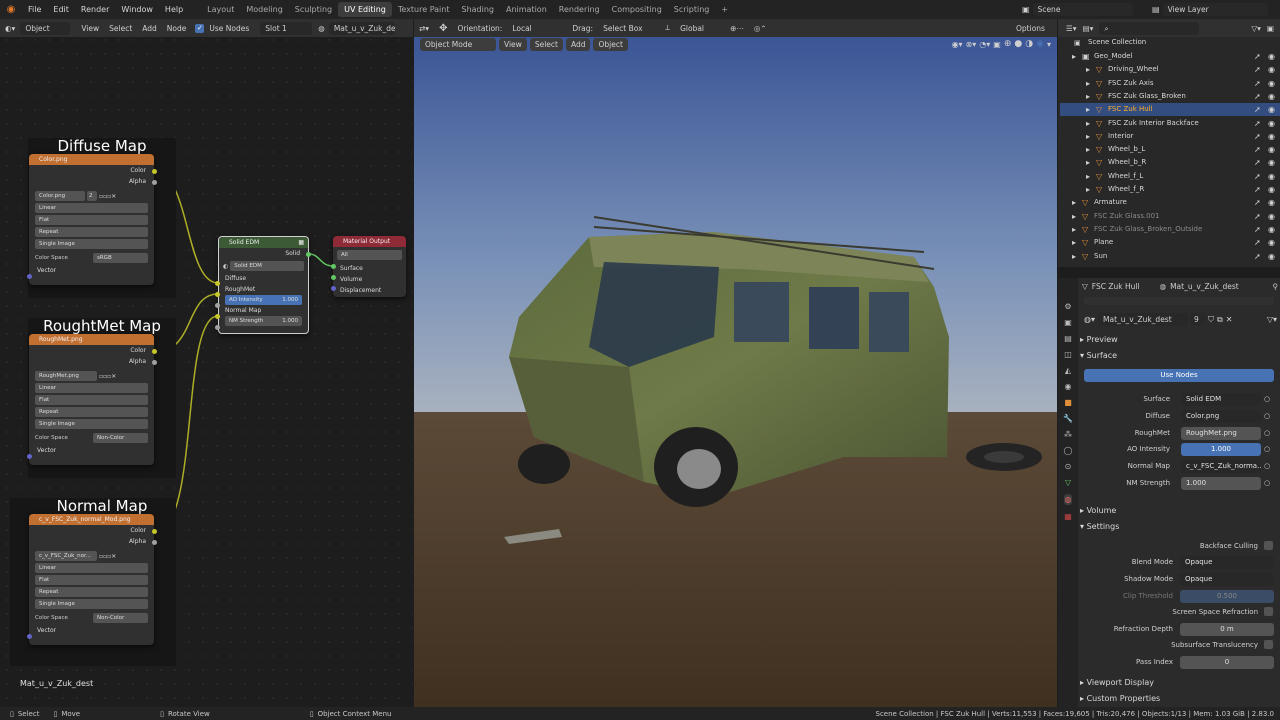 The image size is (1280, 720). Describe the element at coordinates (737, 28) in the screenshot. I see `snap-icon: ⊕⋯` at that location.